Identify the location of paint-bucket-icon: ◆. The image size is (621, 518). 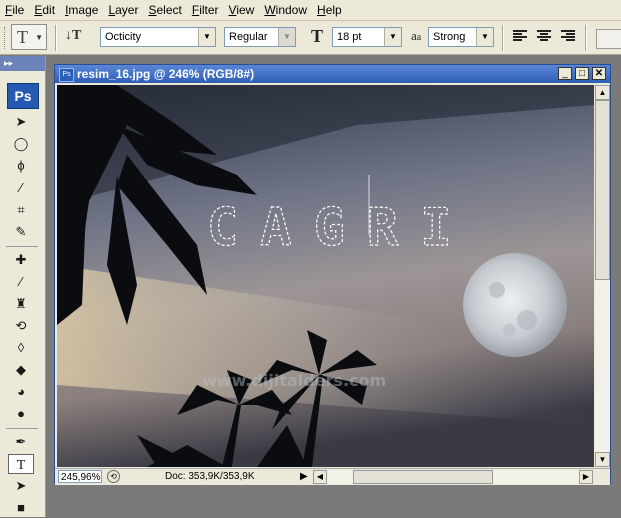
(21, 370).